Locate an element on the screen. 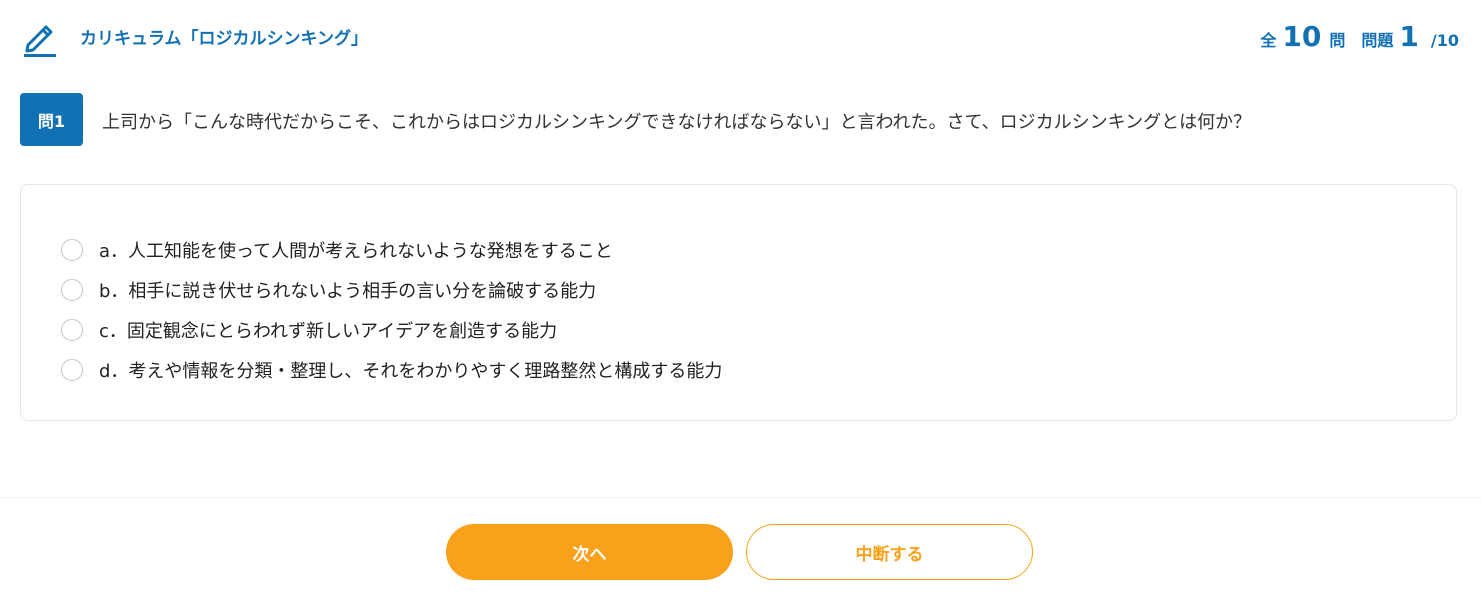 This screenshot has height=602, width=1481. option-label: b．相手に説き伏せられないよう相手の言い分を論破する能力 is located at coordinates (348, 291).